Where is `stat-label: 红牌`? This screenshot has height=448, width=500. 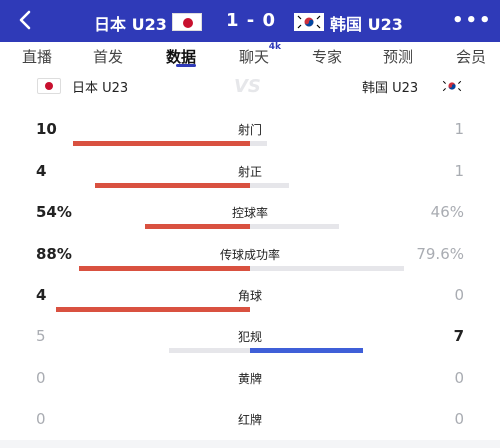
stat-label: 红牌 is located at coordinates (249, 420).